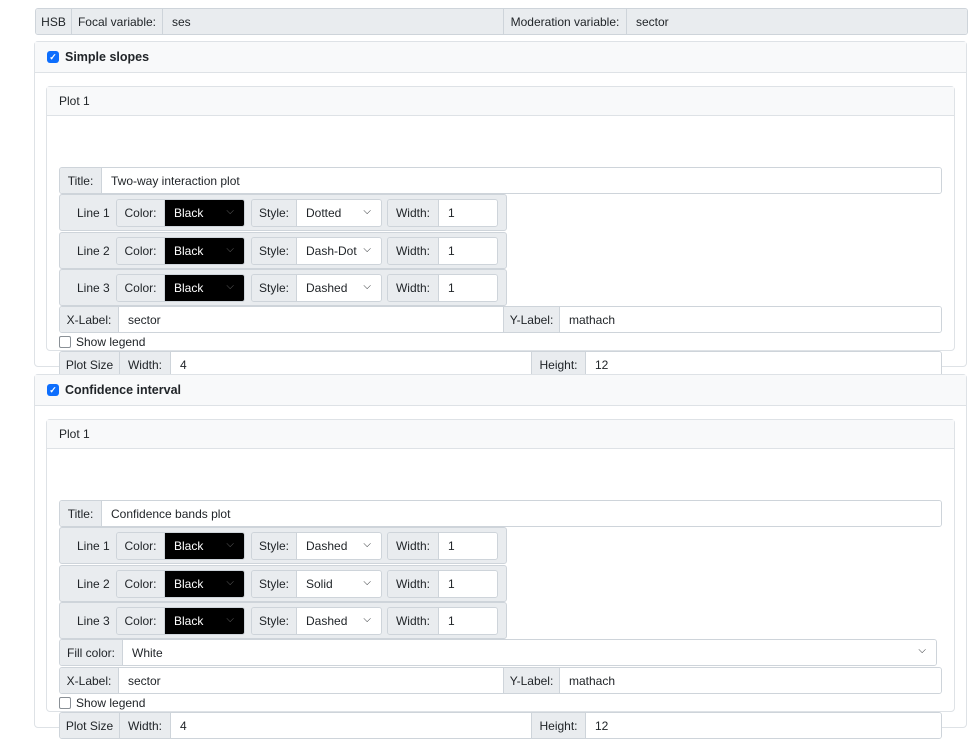  Describe the element at coordinates (521, 513) in the screenshot. I see `title-input: Confidence bands plot` at that location.